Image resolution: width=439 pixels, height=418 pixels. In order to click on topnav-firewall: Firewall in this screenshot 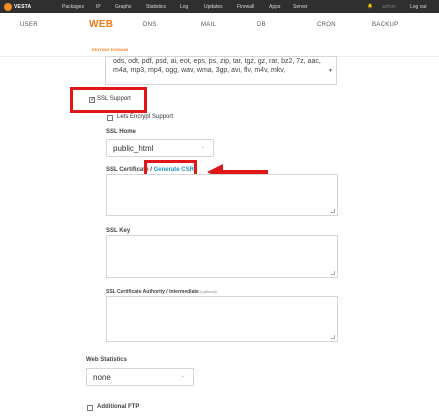, I will do `click(245, 7)`.